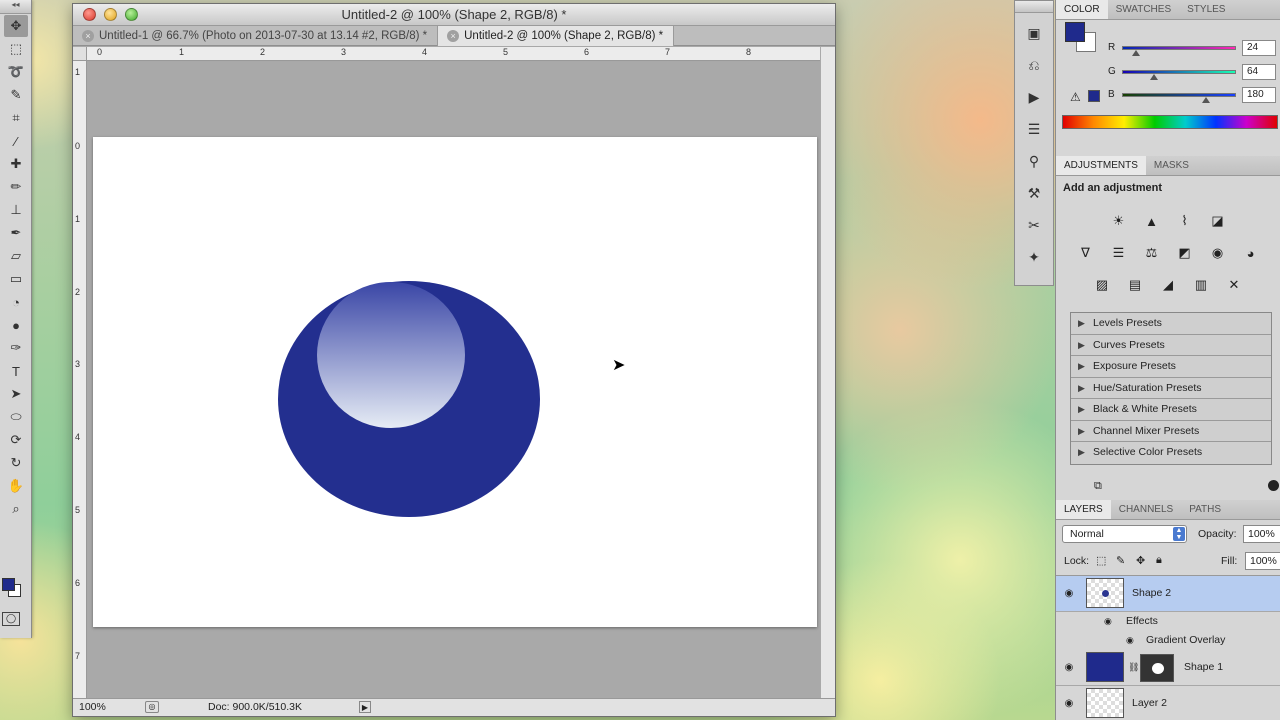  Describe the element at coordinates (1136, 53) in the screenshot. I see `red-thumb` at that location.